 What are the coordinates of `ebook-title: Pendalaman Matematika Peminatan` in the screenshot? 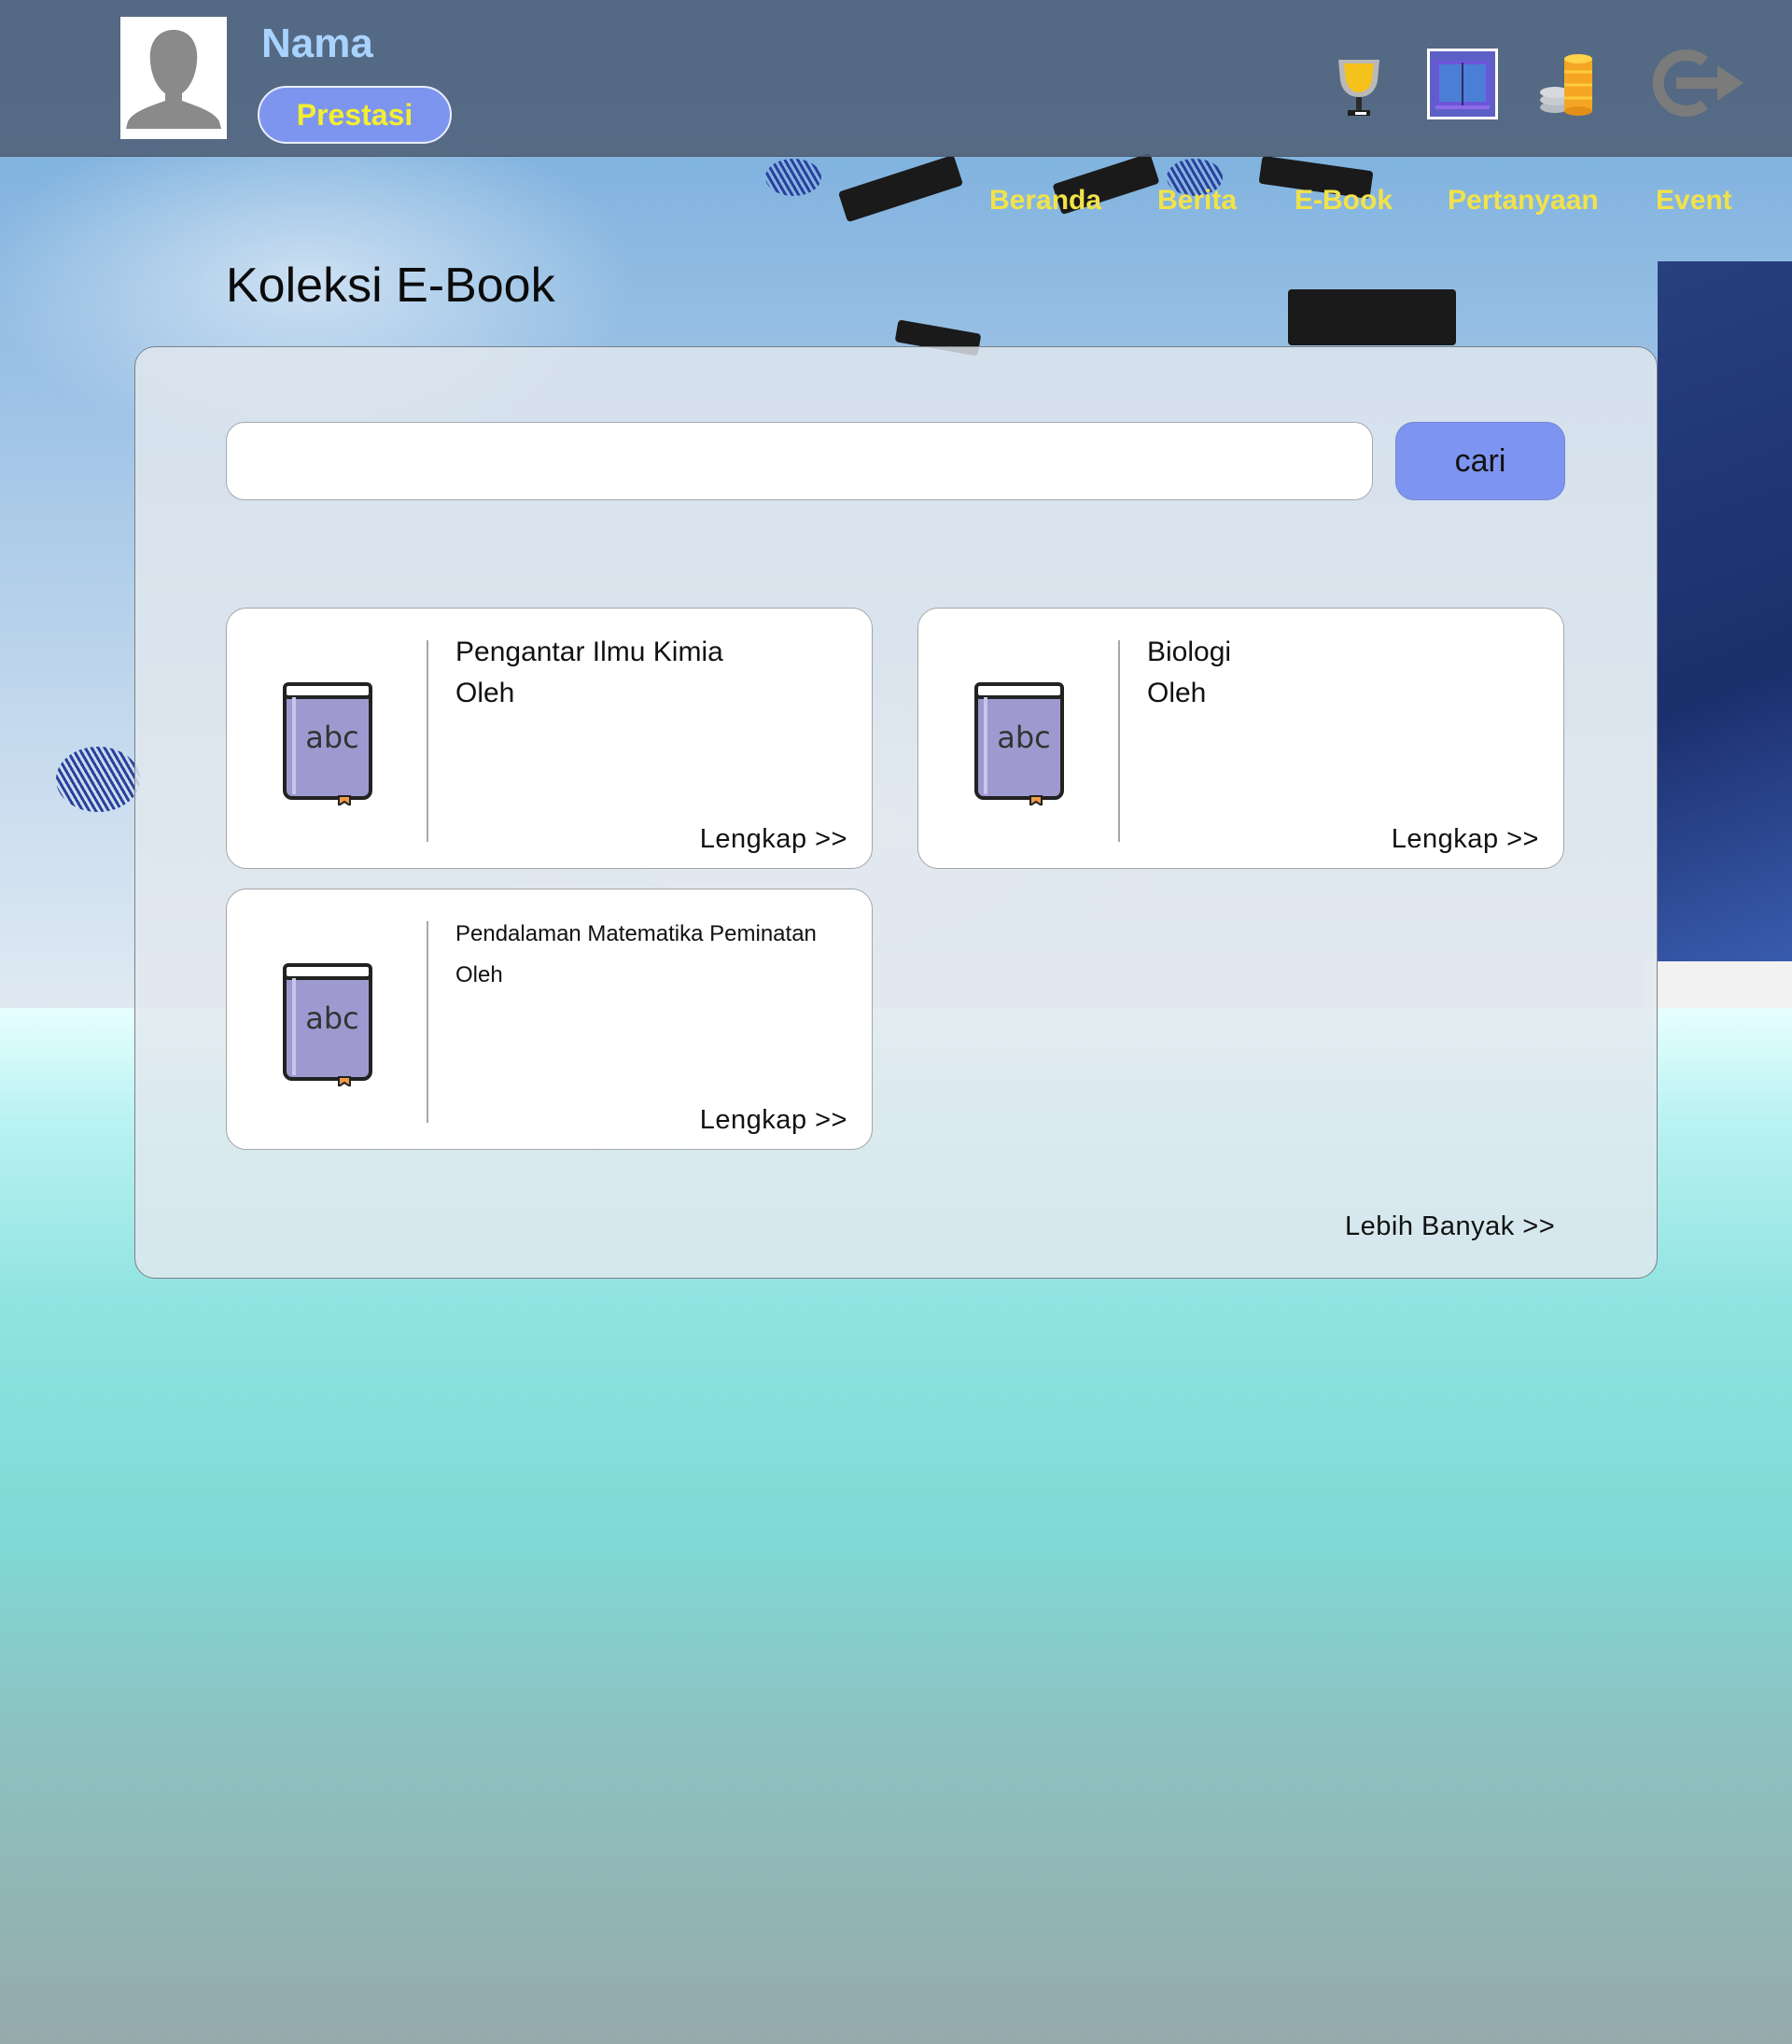 It's located at (636, 933).